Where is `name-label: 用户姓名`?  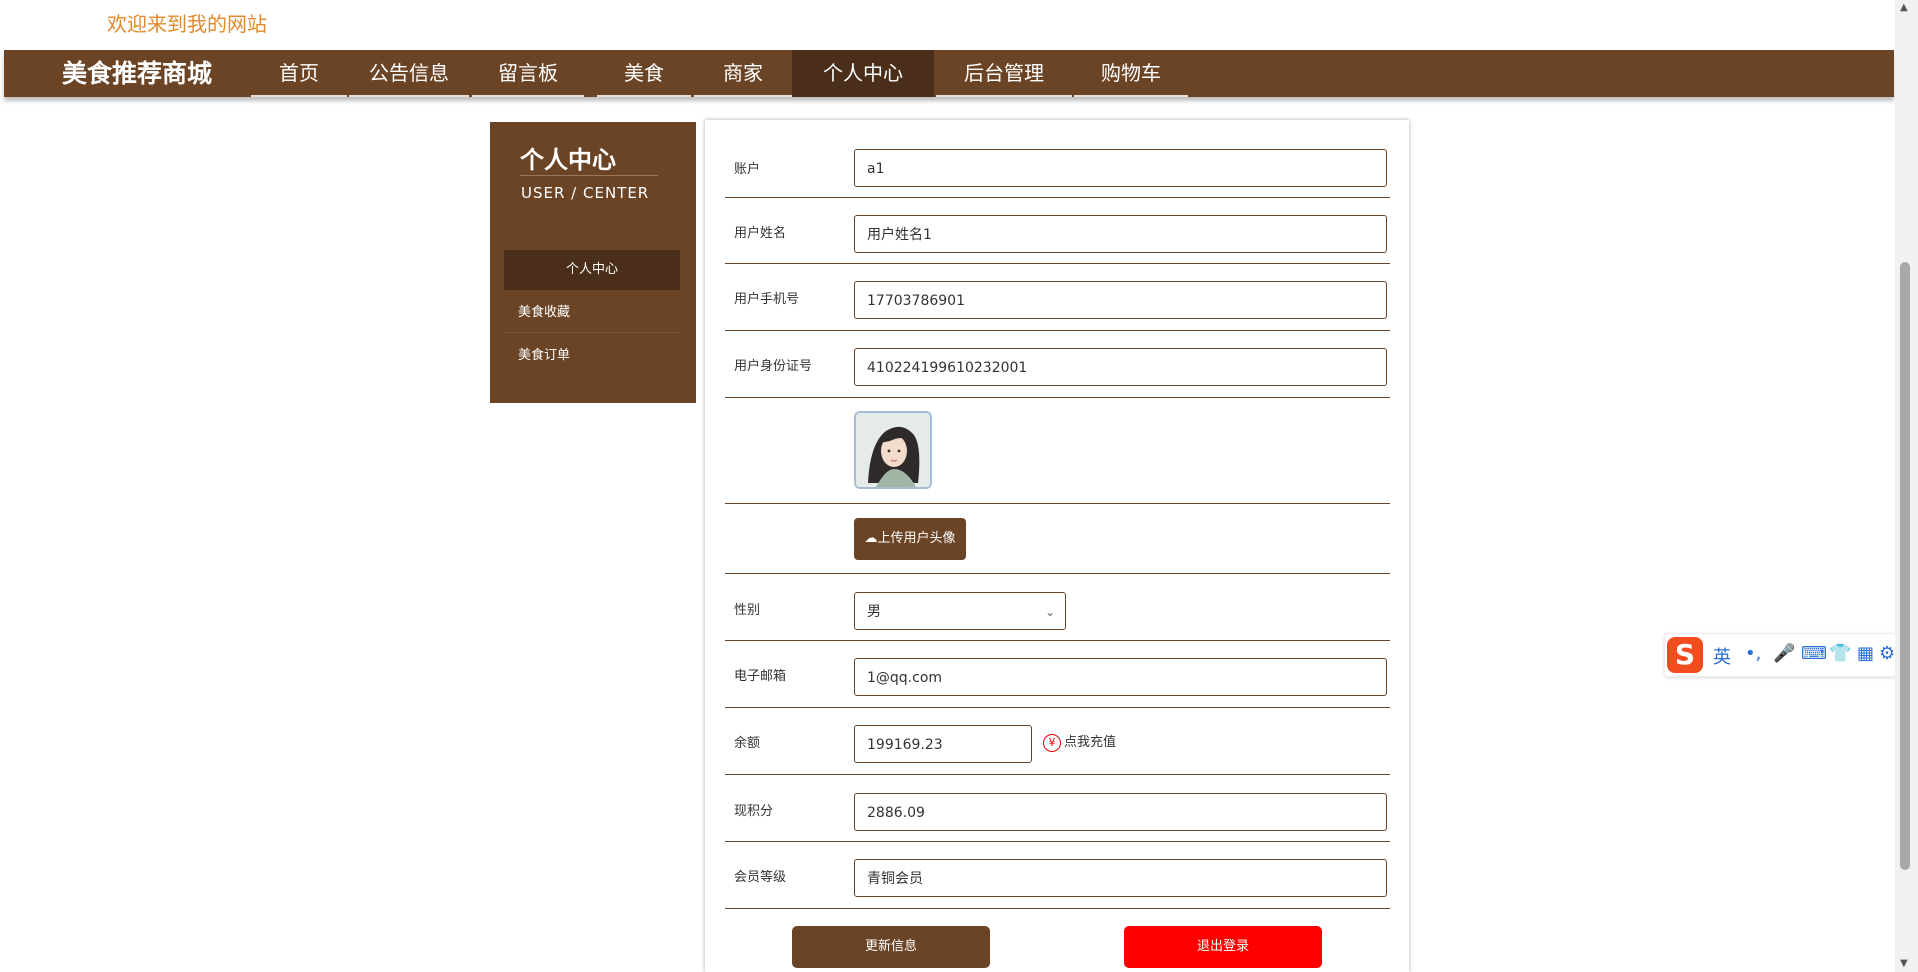
name-label: 用户姓名 is located at coordinates (760, 233).